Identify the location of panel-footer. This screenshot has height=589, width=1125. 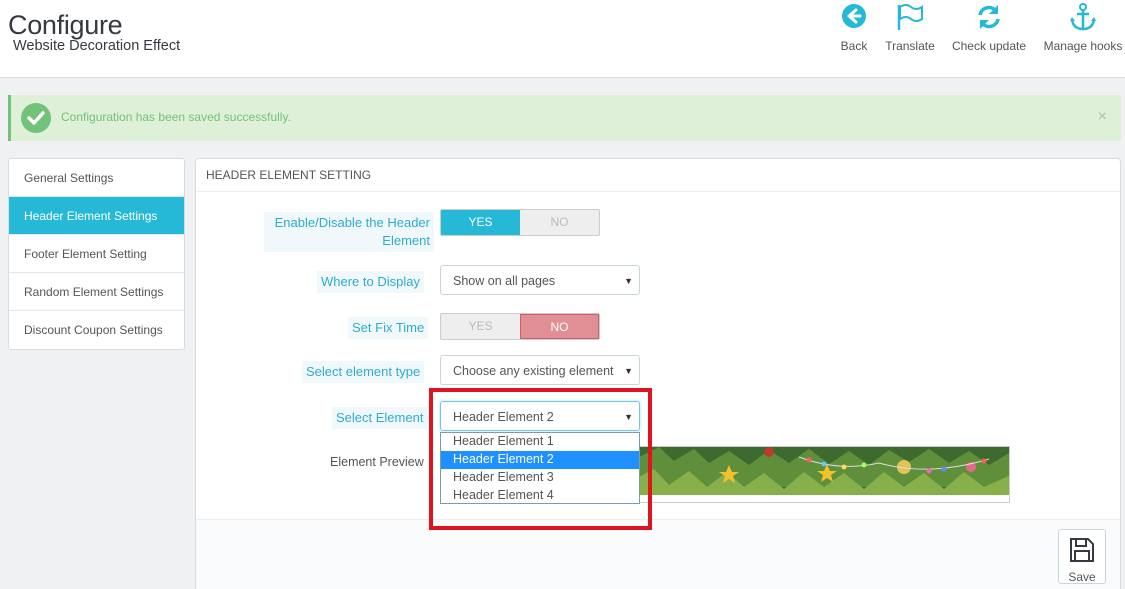
(658, 554).